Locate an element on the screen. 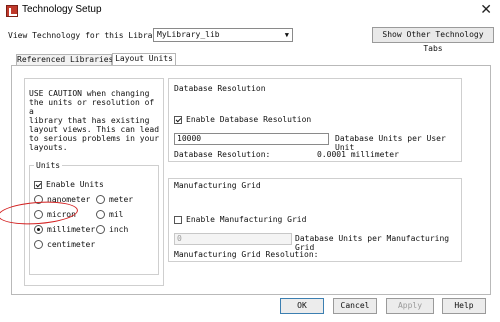 This screenshot has width=500, height=322. apply-button: Apply is located at coordinates (410, 306).